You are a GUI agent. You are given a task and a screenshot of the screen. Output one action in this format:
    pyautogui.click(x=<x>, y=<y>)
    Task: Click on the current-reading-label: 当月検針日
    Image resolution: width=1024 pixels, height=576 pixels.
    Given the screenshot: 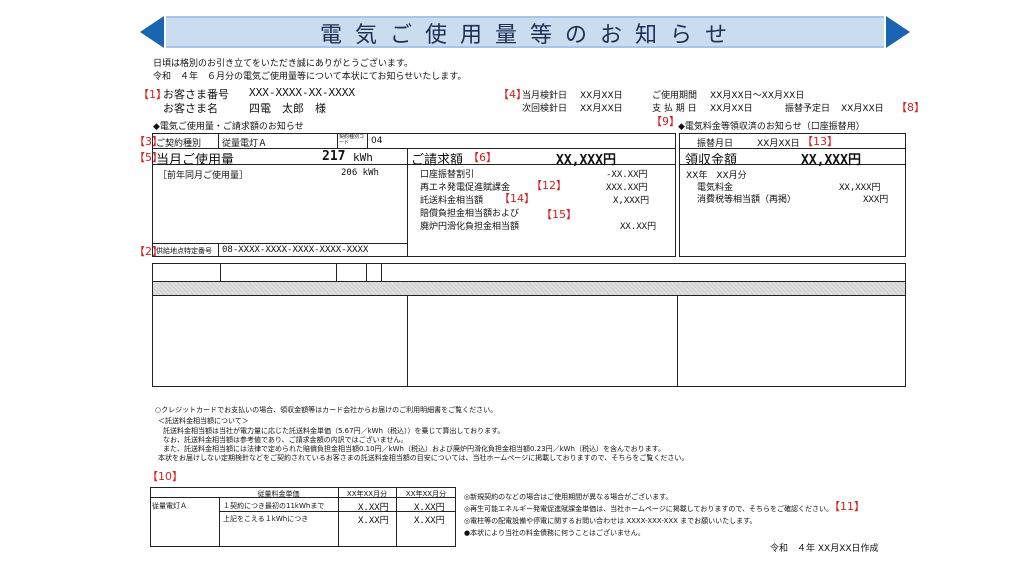 What is the action you would take?
    pyautogui.click(x=545, y=96)
    